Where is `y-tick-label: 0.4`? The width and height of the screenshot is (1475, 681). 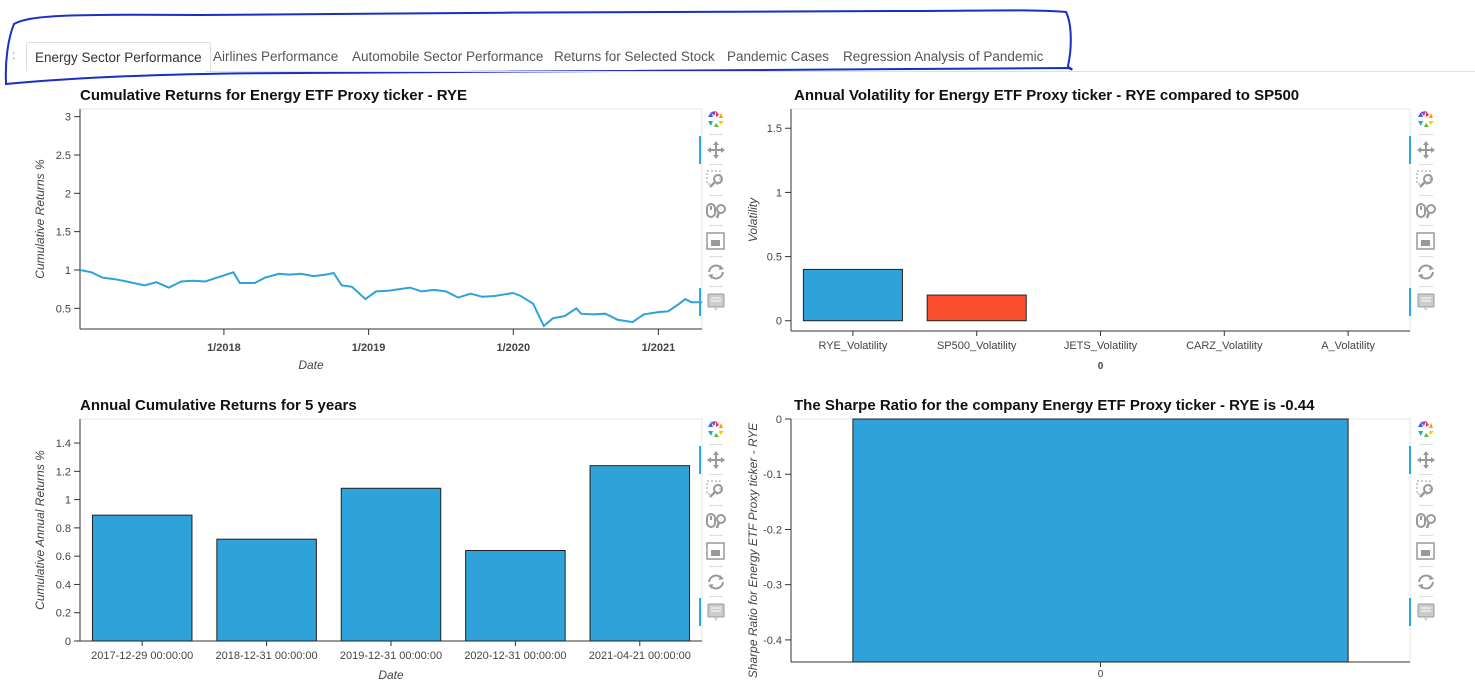
y-tick-label: 0.4 is located at coordinates (63, 585).